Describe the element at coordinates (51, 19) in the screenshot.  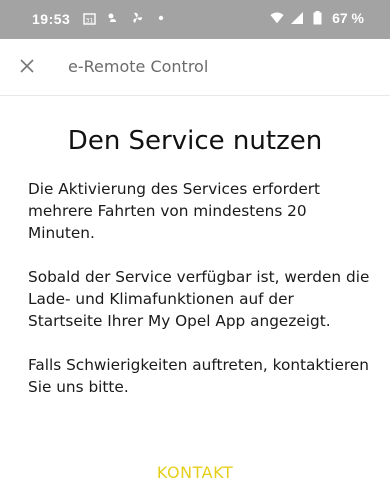
I see `status-time: 19:53` at that location.